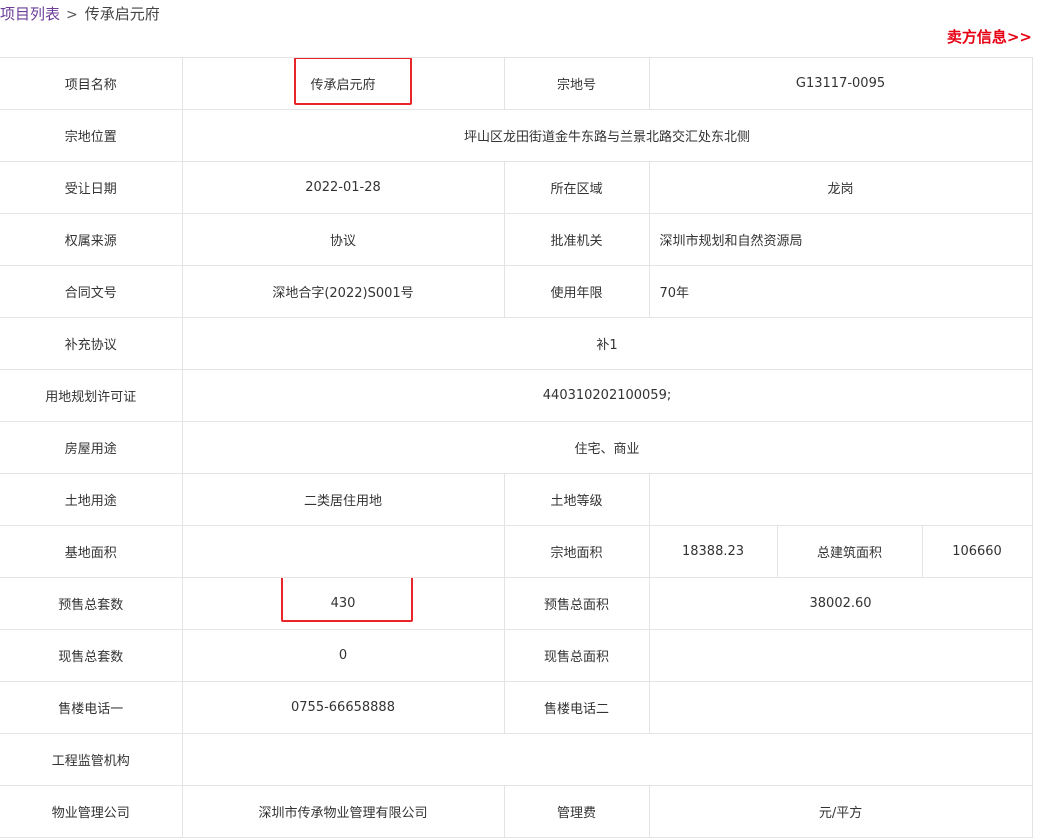  I want to click on project-name-cell: 传承启元府, so click(343, 83).